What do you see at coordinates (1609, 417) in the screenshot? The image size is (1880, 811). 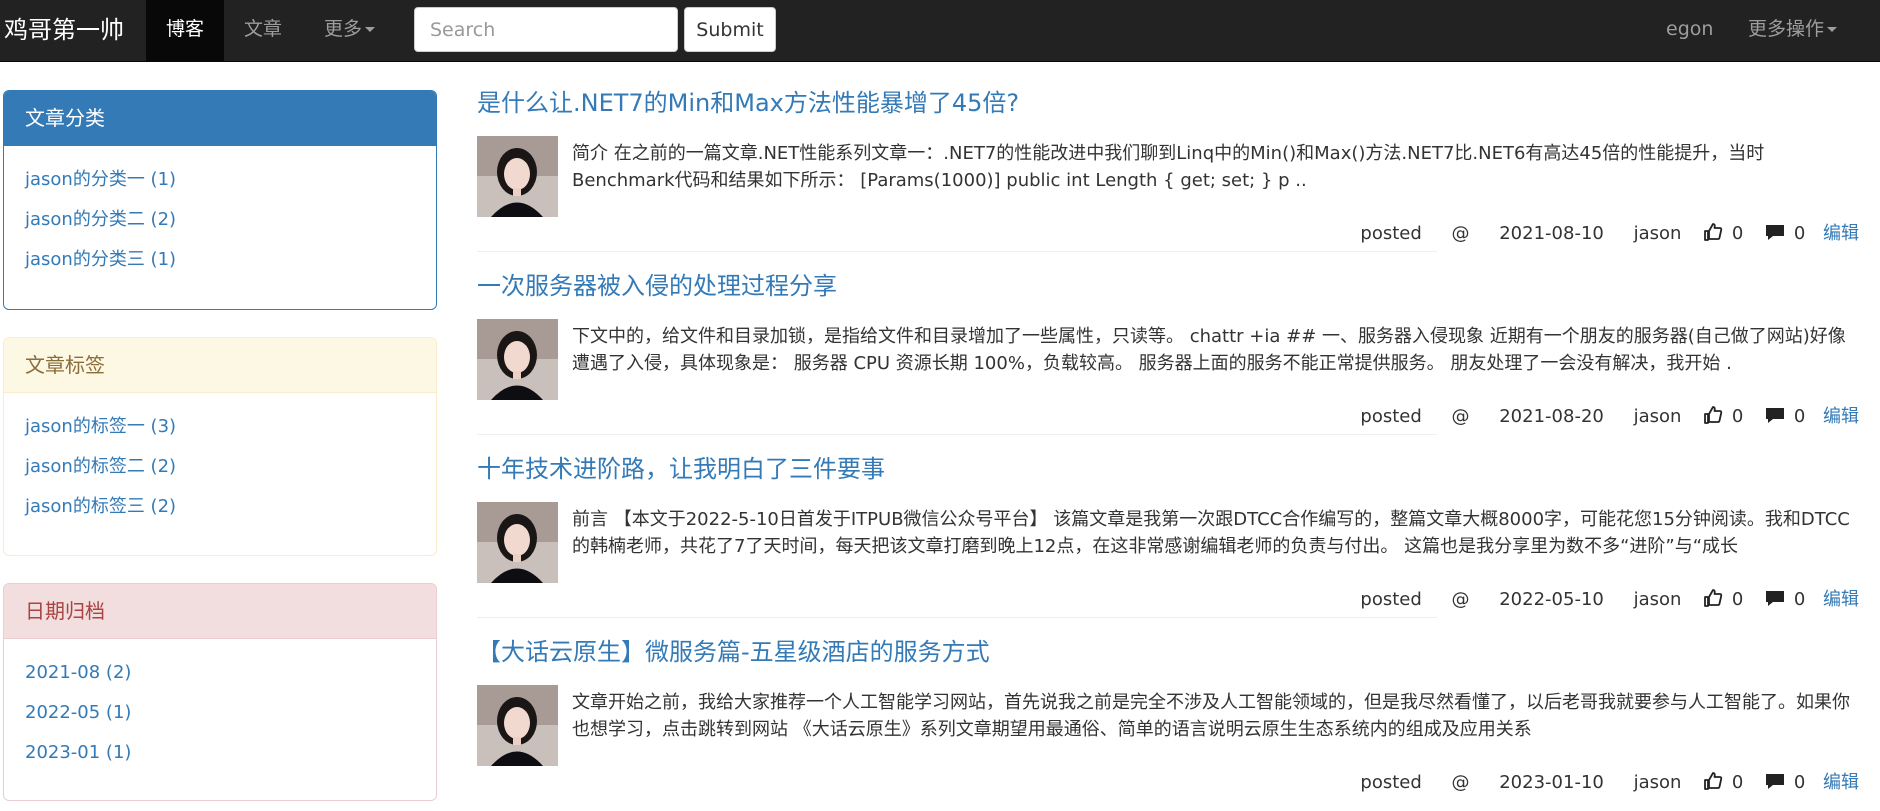 I see `article-meta: posted @ 2021-08-20 jason 0 0 编辑` at bounding box center [1609, 417].